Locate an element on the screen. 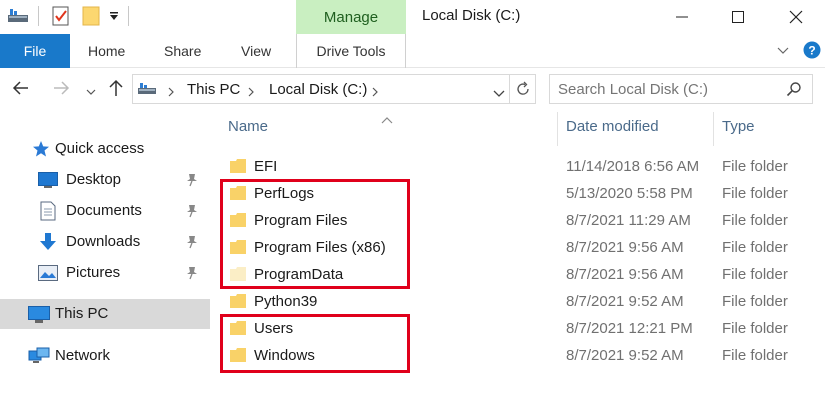 The image size is (825, 395). nav-this-pc: This PC is located at coordinates (105, 314).